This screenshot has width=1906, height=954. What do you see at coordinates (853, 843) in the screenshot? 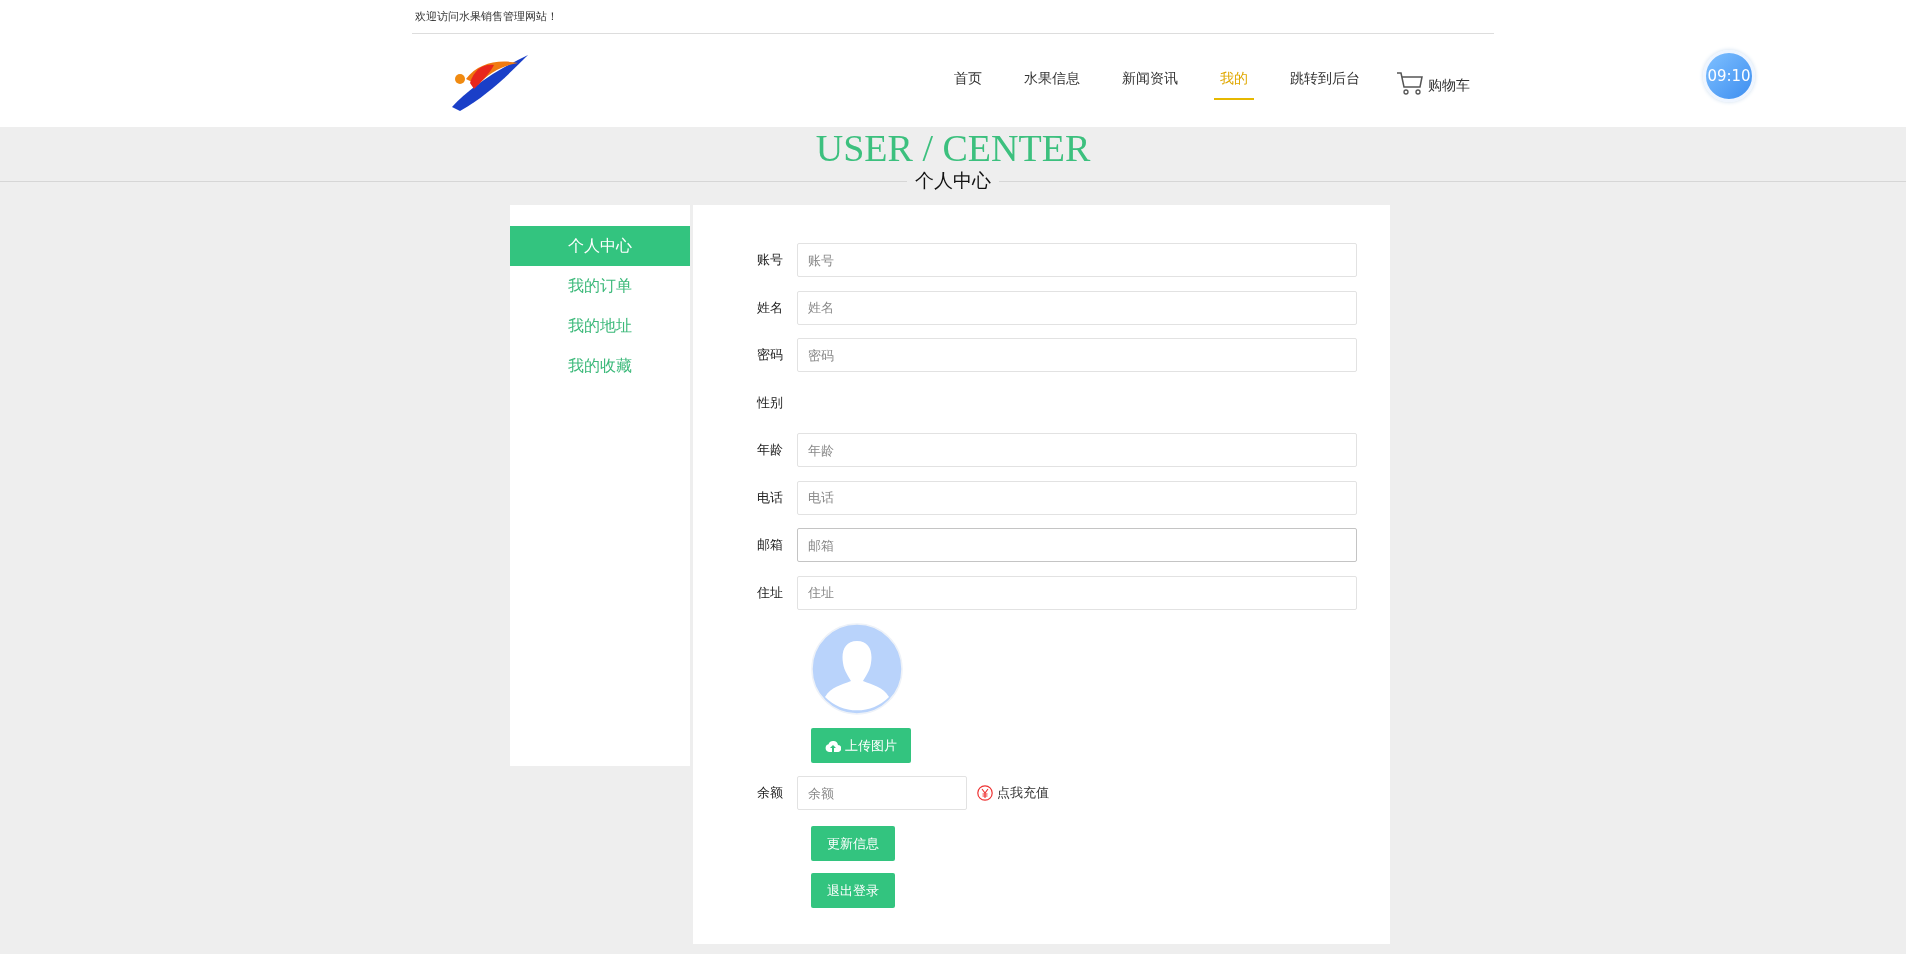
I see `action-button: 更新信息` at bounding box center [853, 843].